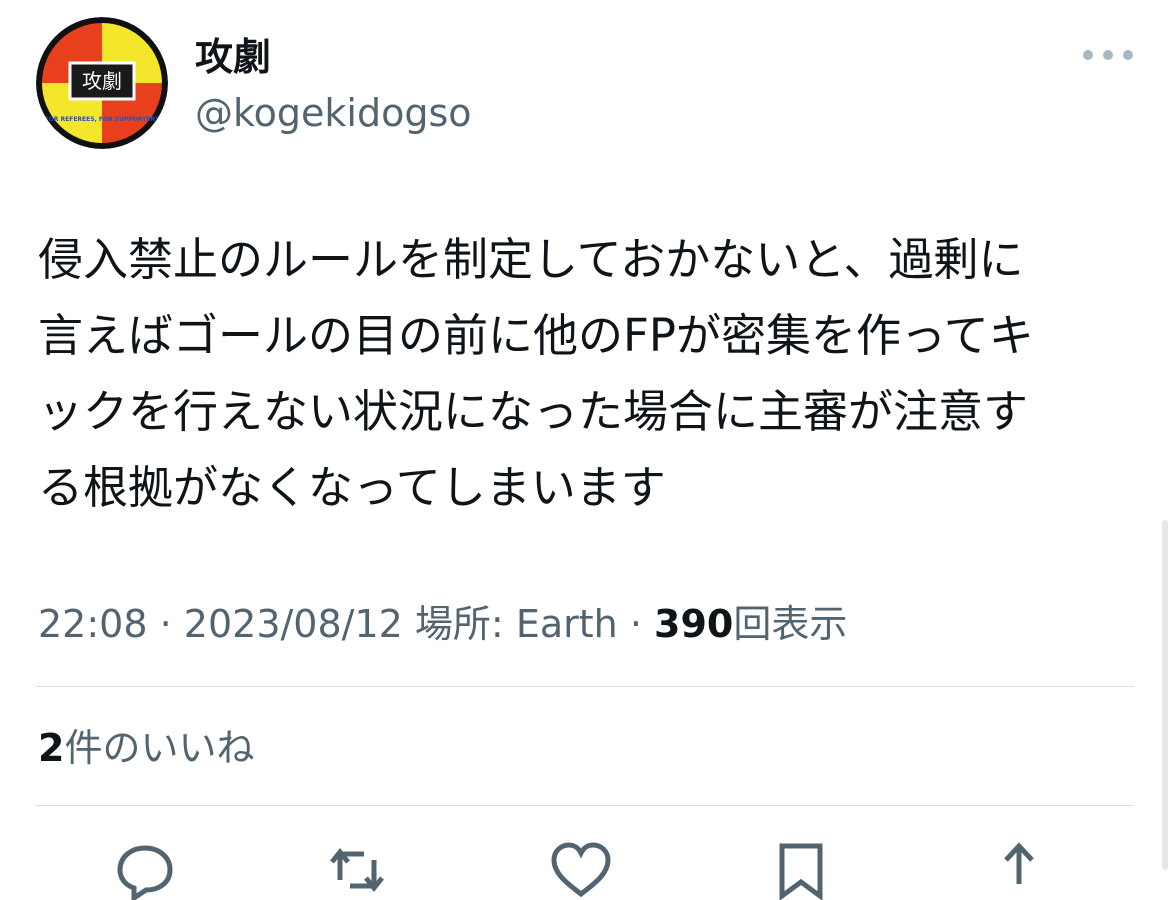 This screenshot has height=900, width=1170. Describe the element at coordinates (293, 624) in the screenshot. I see `tweet-date: 2023/08/12` at that location.